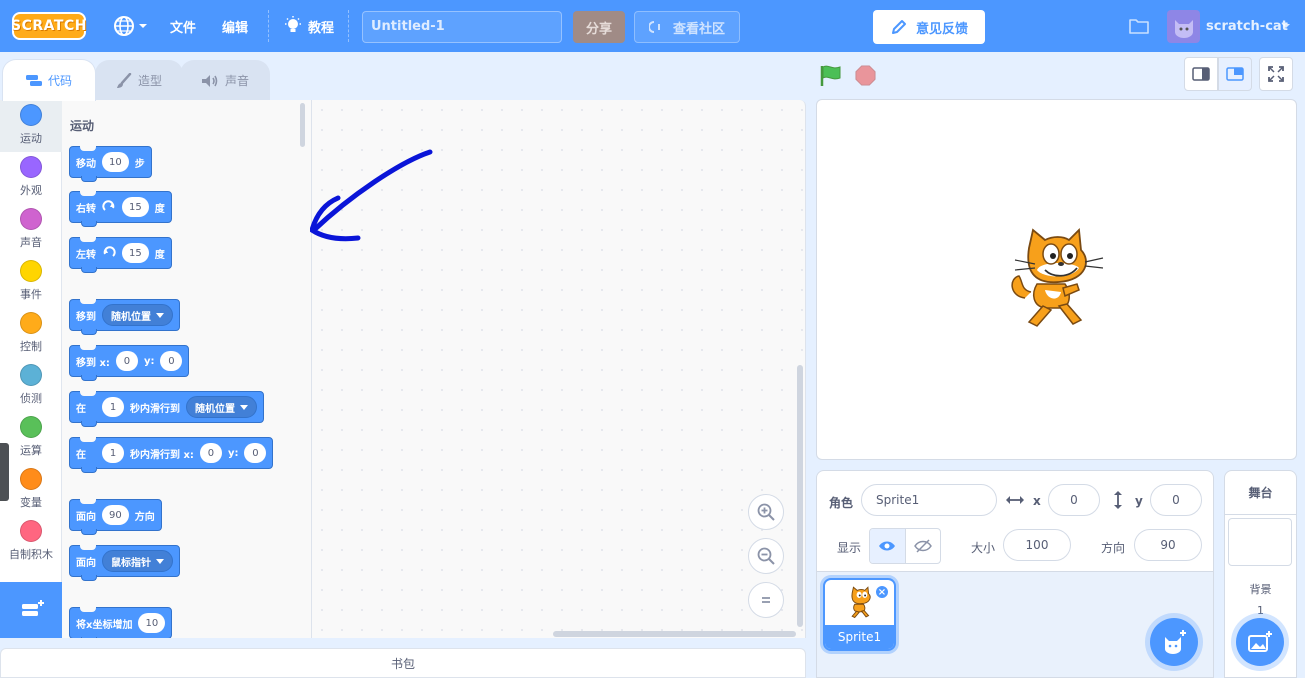  What do you see at coordinates (1176, 500) in the screenshot?
I see `y-position-input: 0` at bounding box center [1176, 500].